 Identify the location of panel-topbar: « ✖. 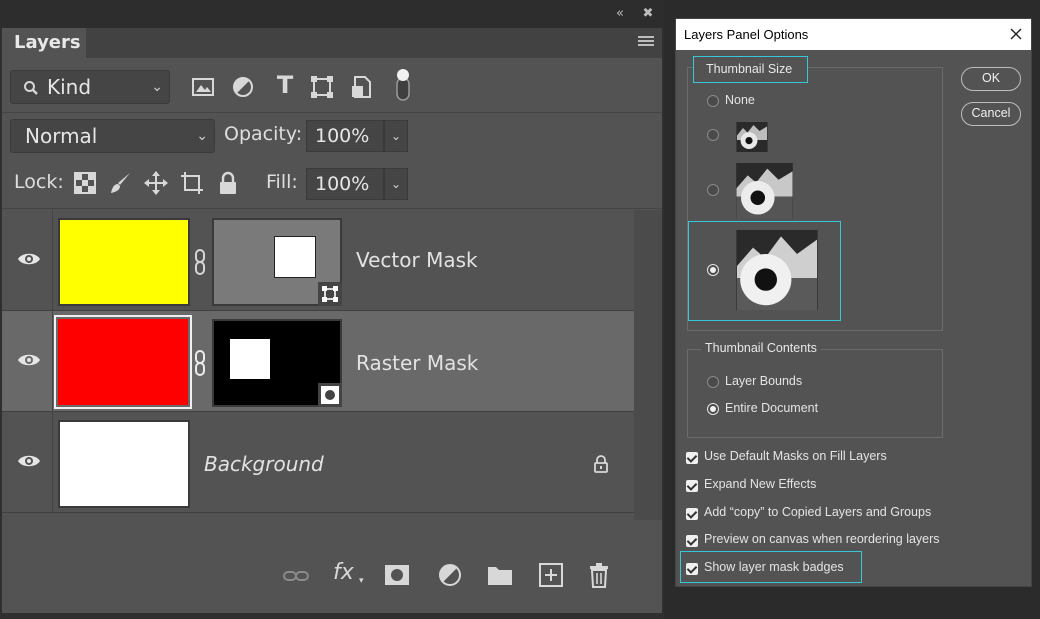
(332, 14).